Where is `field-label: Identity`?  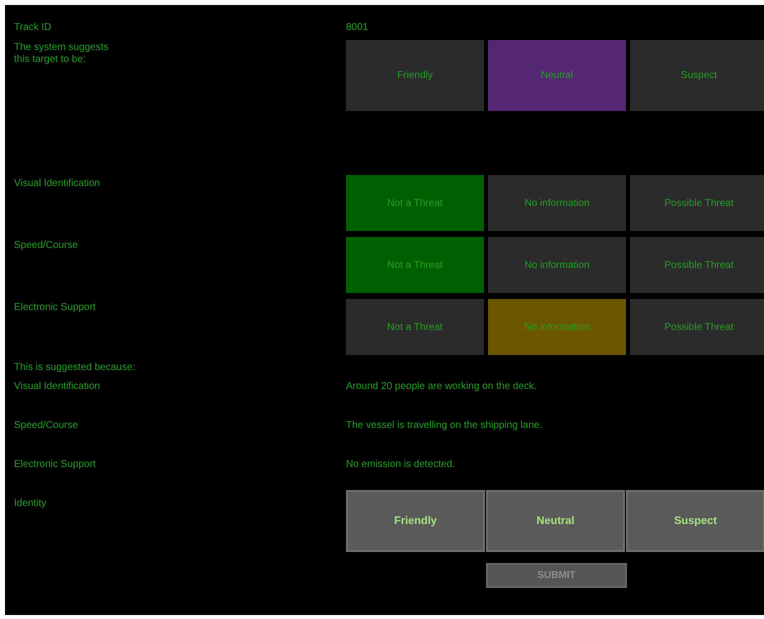
field-label: Identity is located at coordinates (30, 504).